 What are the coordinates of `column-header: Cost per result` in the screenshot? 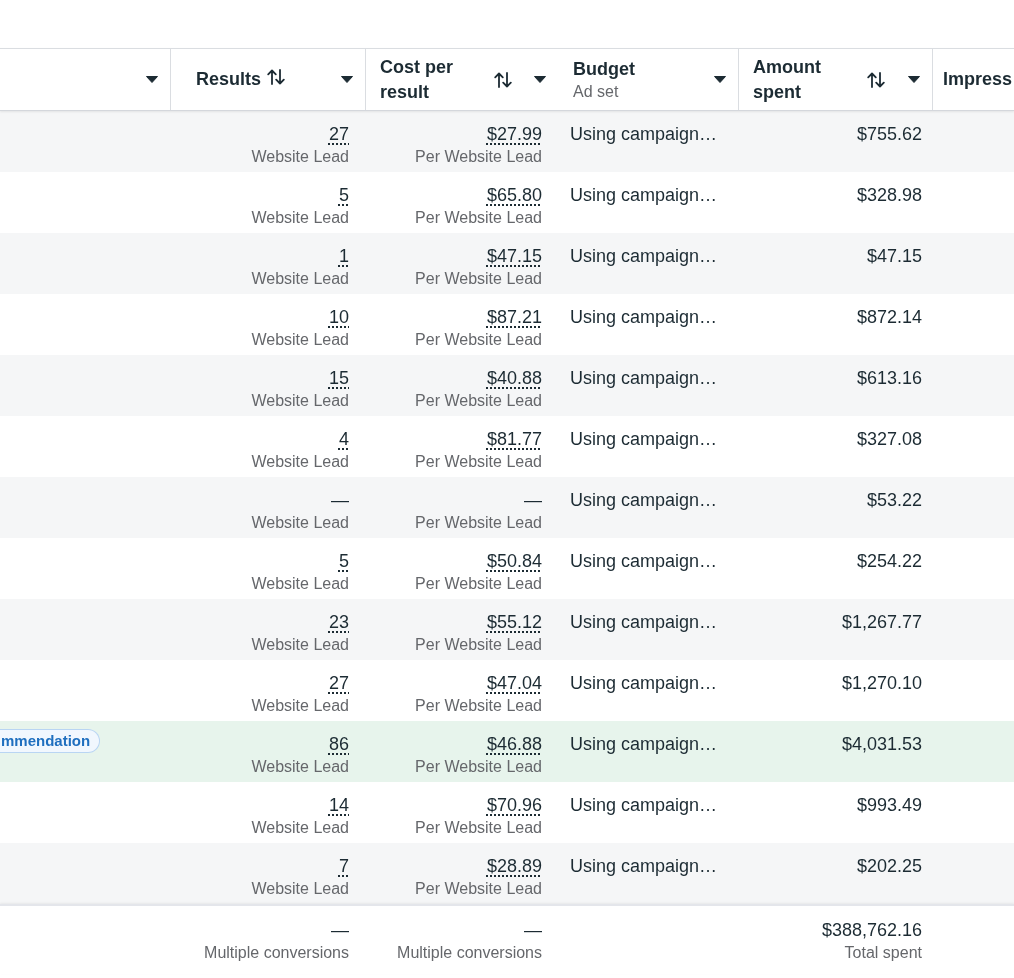 It's located at (434, 79).